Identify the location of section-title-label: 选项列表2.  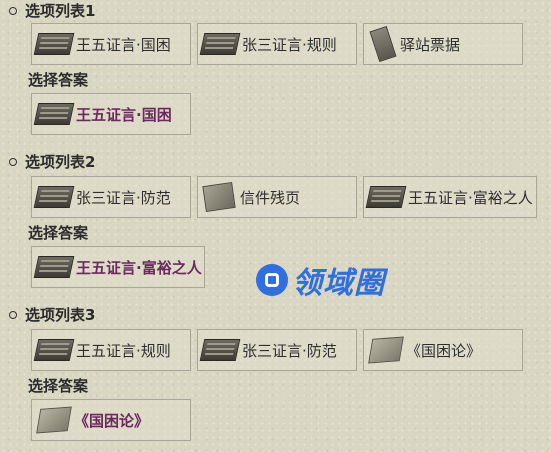
(60, 162).